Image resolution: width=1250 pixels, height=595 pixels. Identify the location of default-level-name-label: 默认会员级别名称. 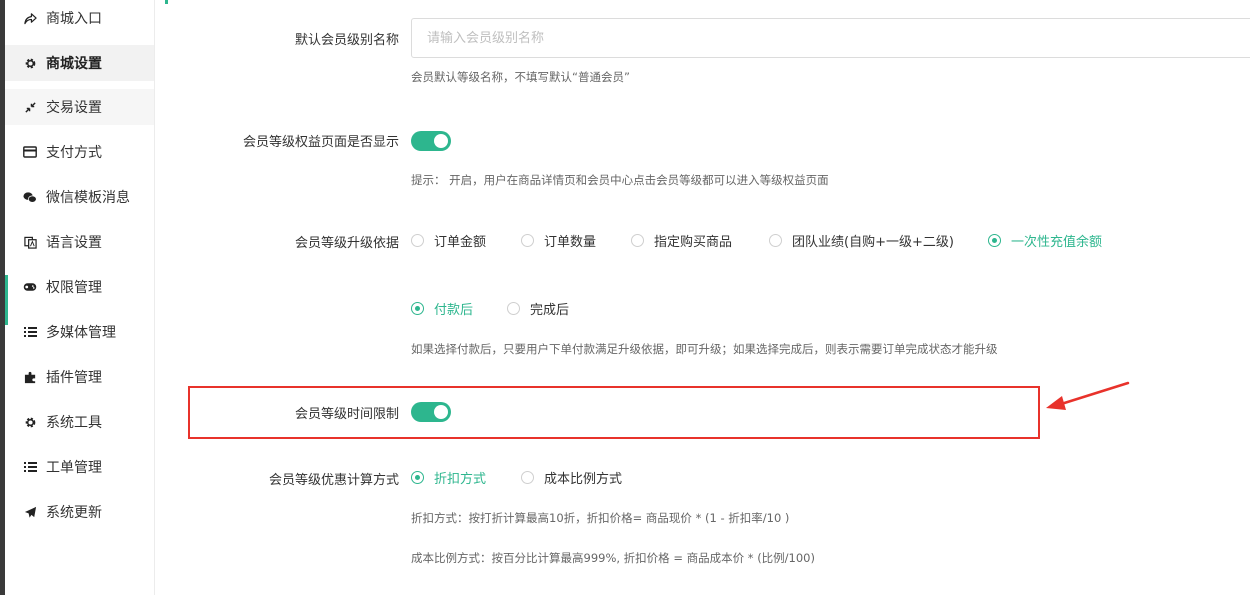
(346, 40).